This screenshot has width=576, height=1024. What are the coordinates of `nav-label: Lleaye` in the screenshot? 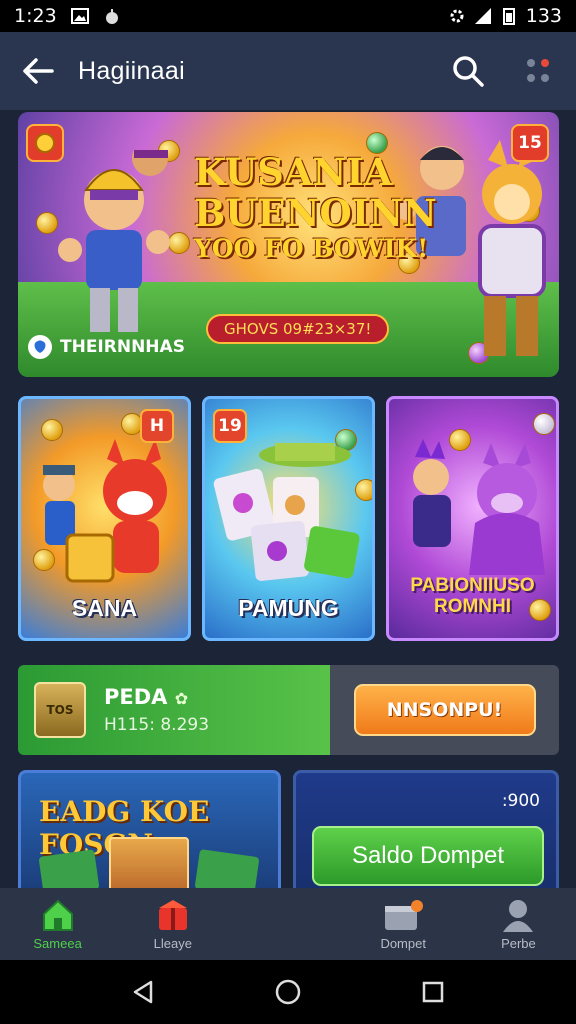 It's located at (172, 943).